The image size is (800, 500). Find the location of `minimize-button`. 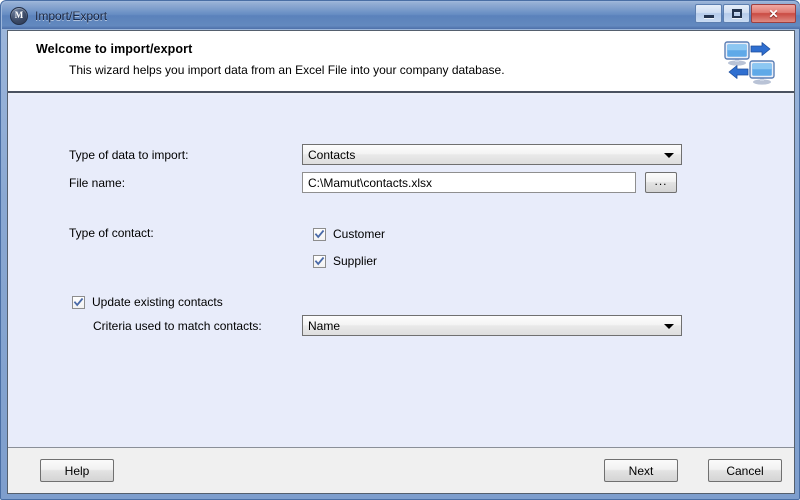

minimize-button is located at coordinates (708, 13).